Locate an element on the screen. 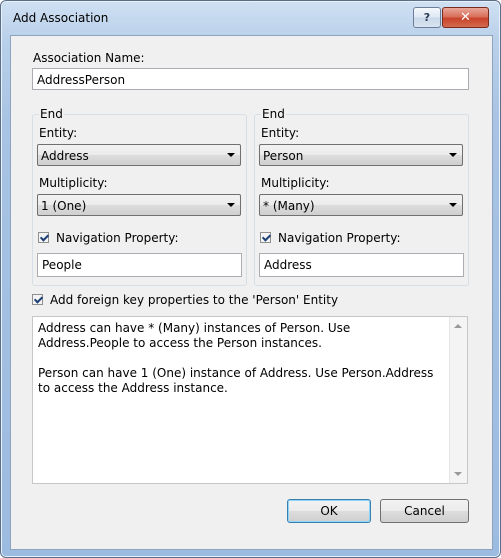  right-entity-label: Entity: is located at coordinates (280, 133).